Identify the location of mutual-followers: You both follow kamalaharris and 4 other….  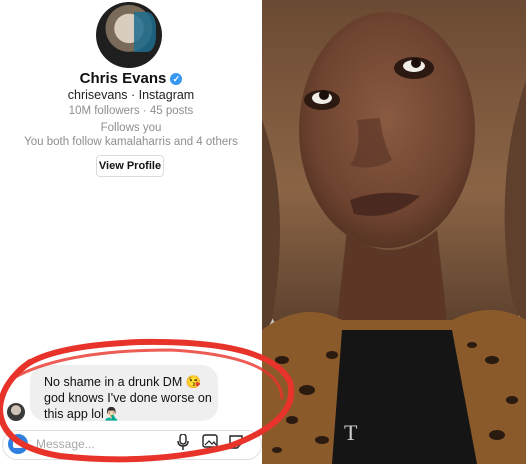
(131, 142).